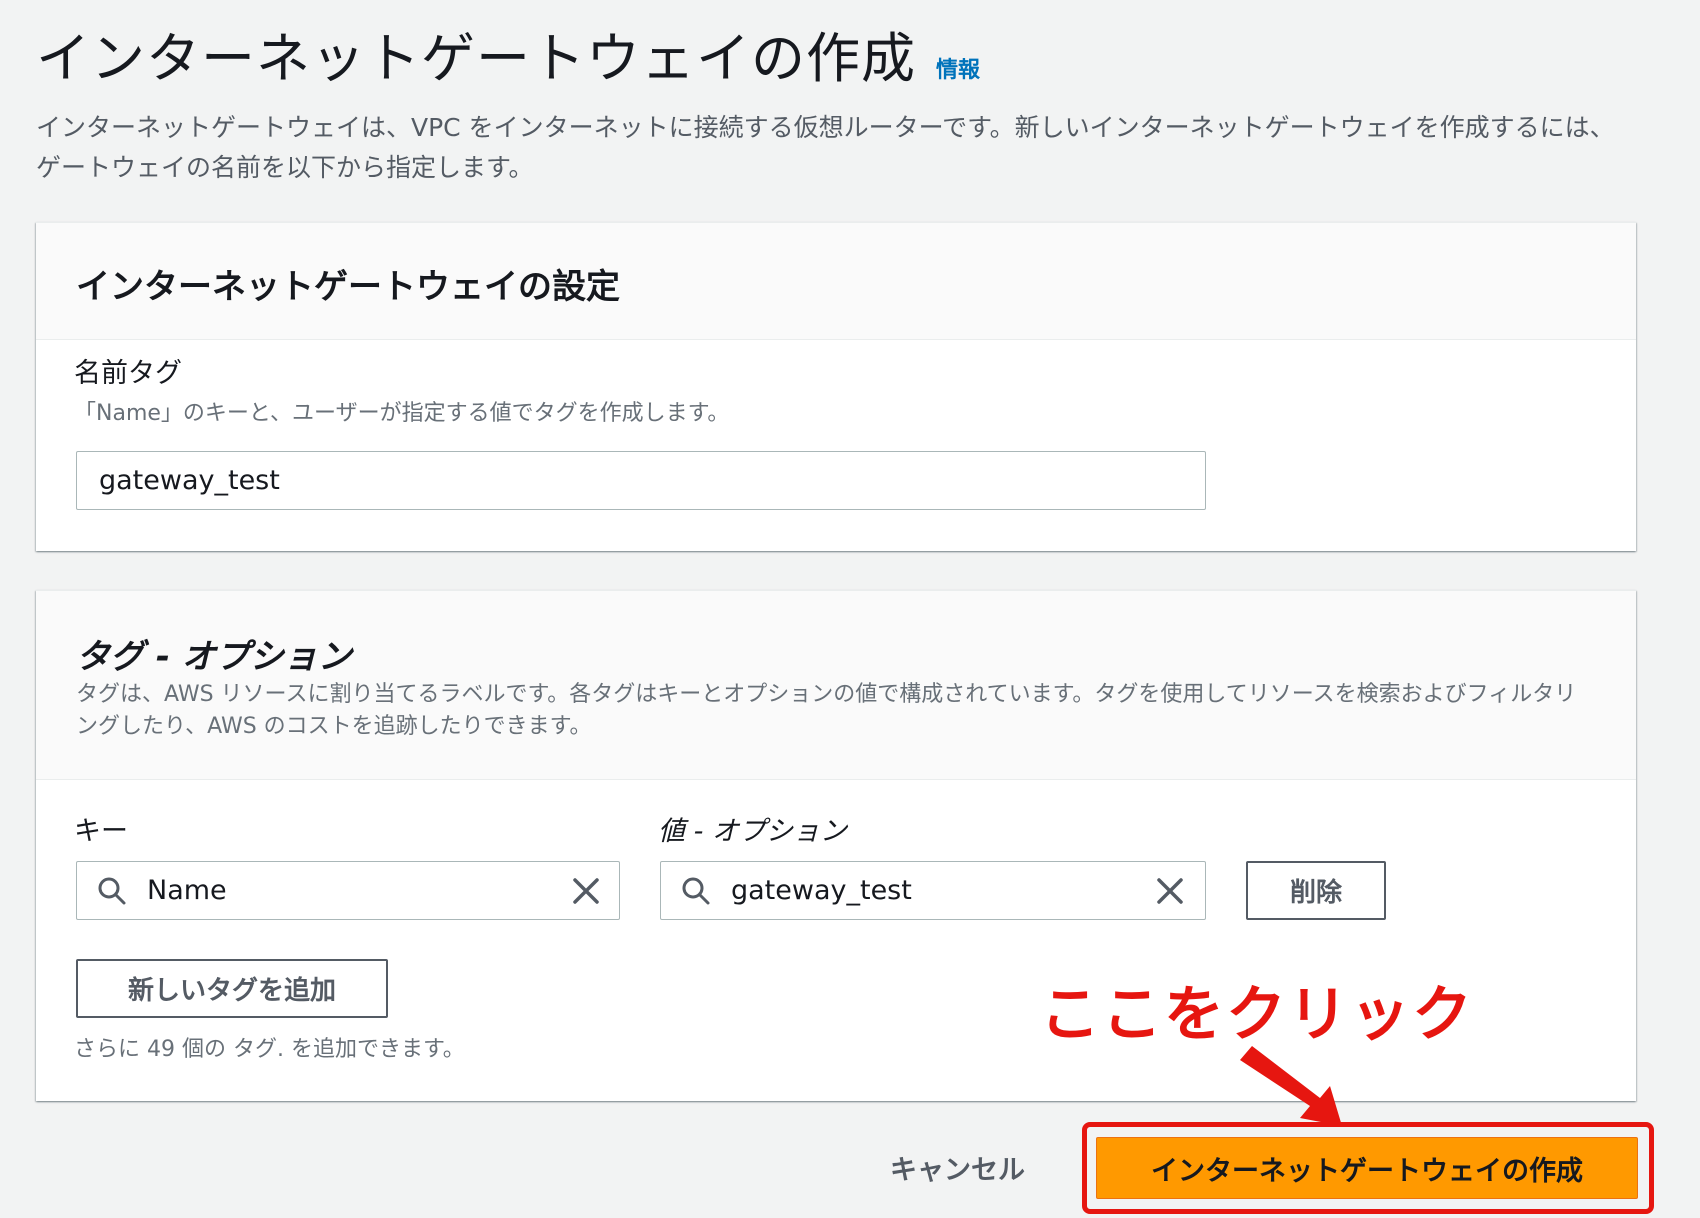 The width and height of the screenshot is (1700, 1218). What do you see at coordinates (1291, 1086) in the screenshot?
I see `arrow-icon` at bounding box center [1291, 1086].